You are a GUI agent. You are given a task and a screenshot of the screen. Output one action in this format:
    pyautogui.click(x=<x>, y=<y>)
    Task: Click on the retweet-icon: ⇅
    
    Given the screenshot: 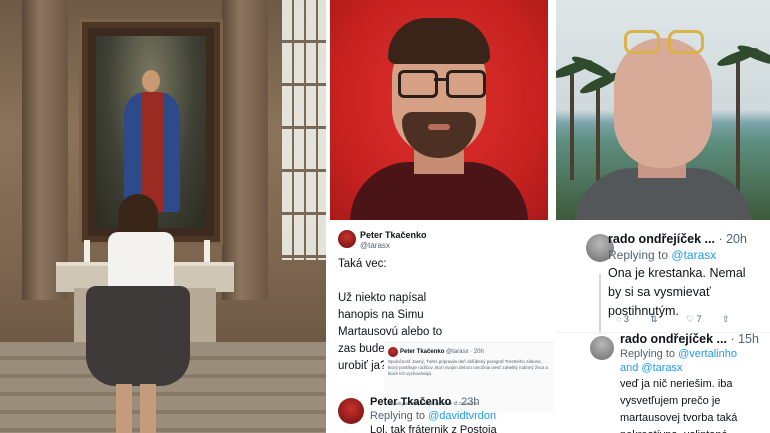 What is the action you would take?
    pyautogui.click(x=654, y=319)
    